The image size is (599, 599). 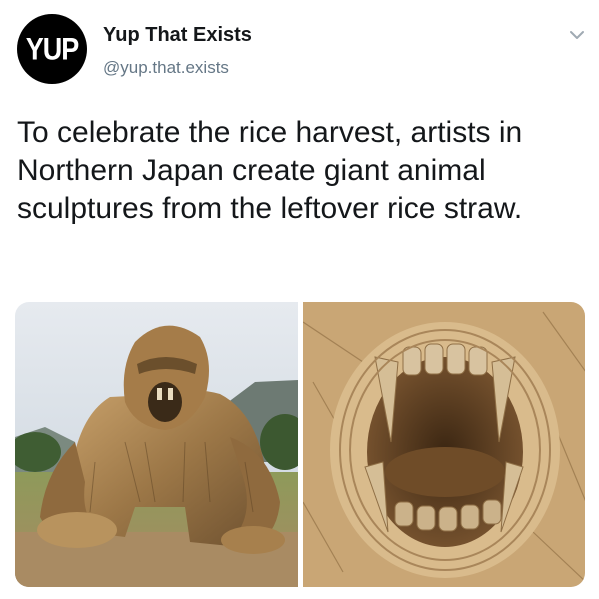 I want to click on avatar-logo-text: YUP, so click(x=52, y=48).